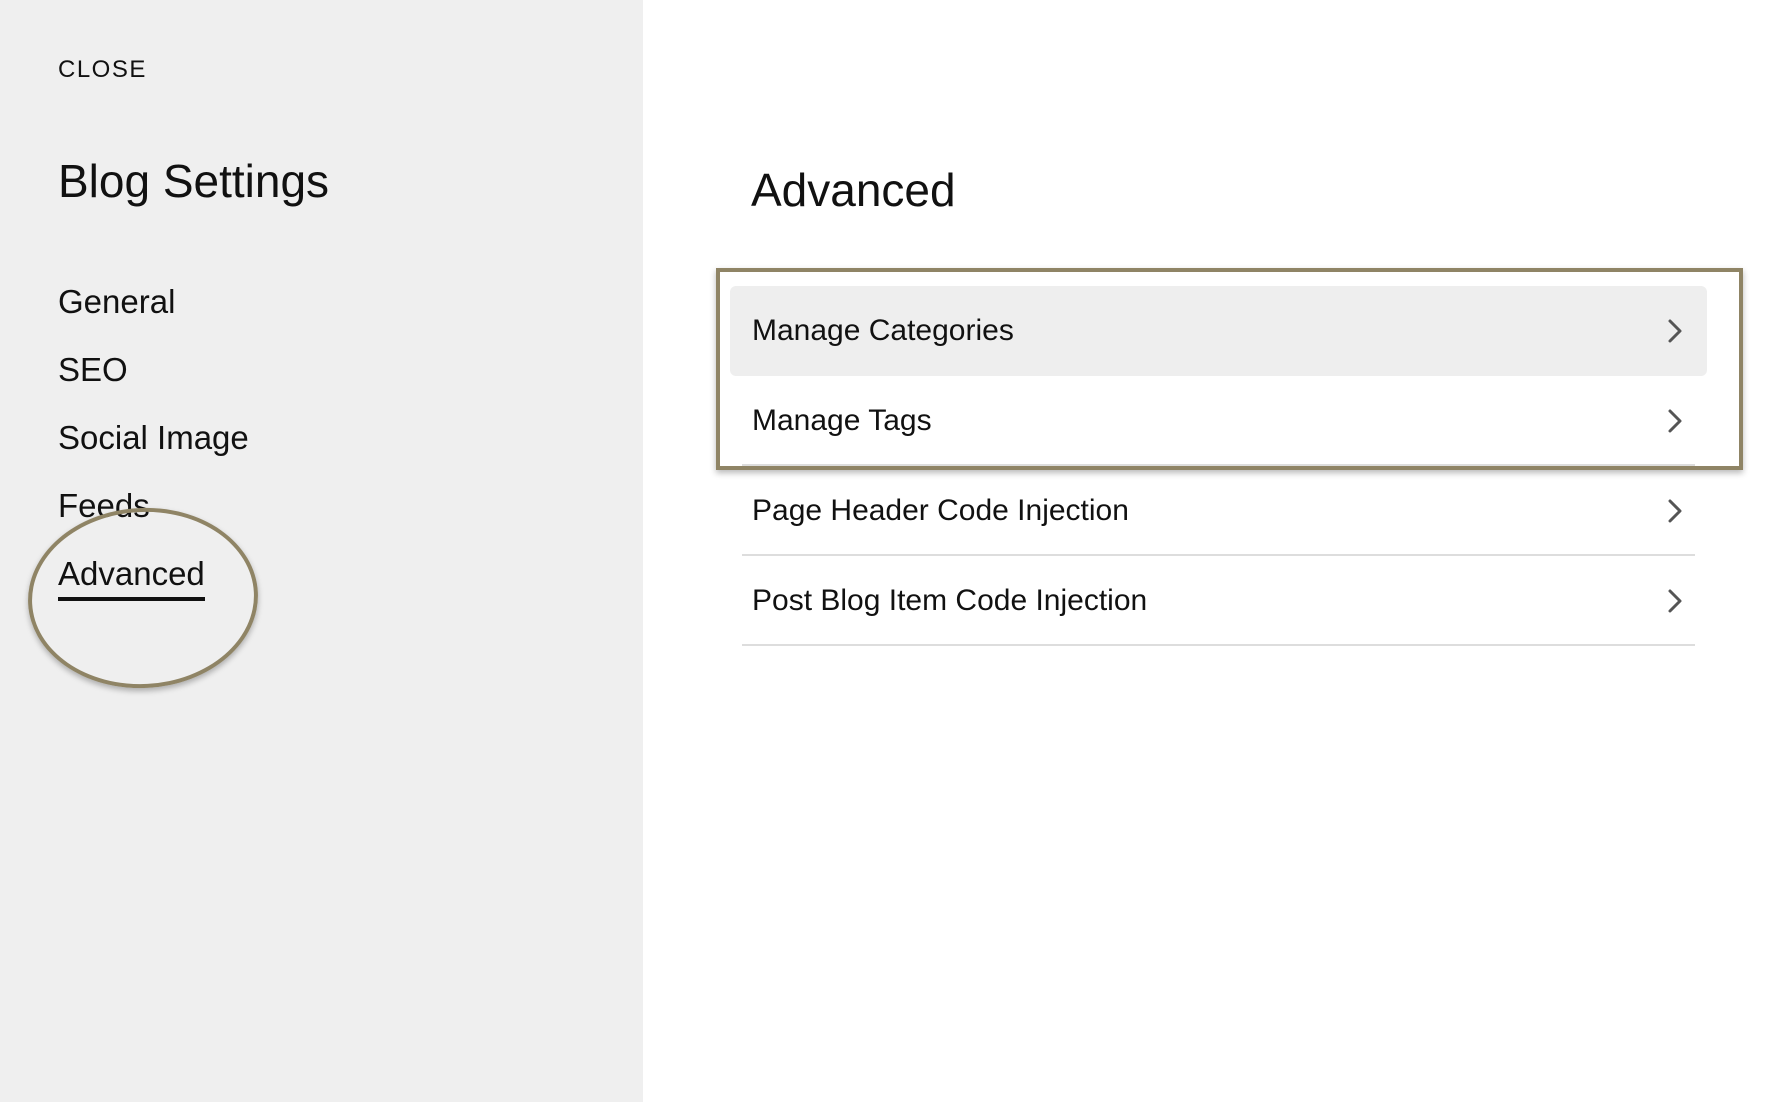 The image size is (1780, 1102). I want to click on page-header-code-injection-row: Page Header Code Injection, so click(1218, 511).